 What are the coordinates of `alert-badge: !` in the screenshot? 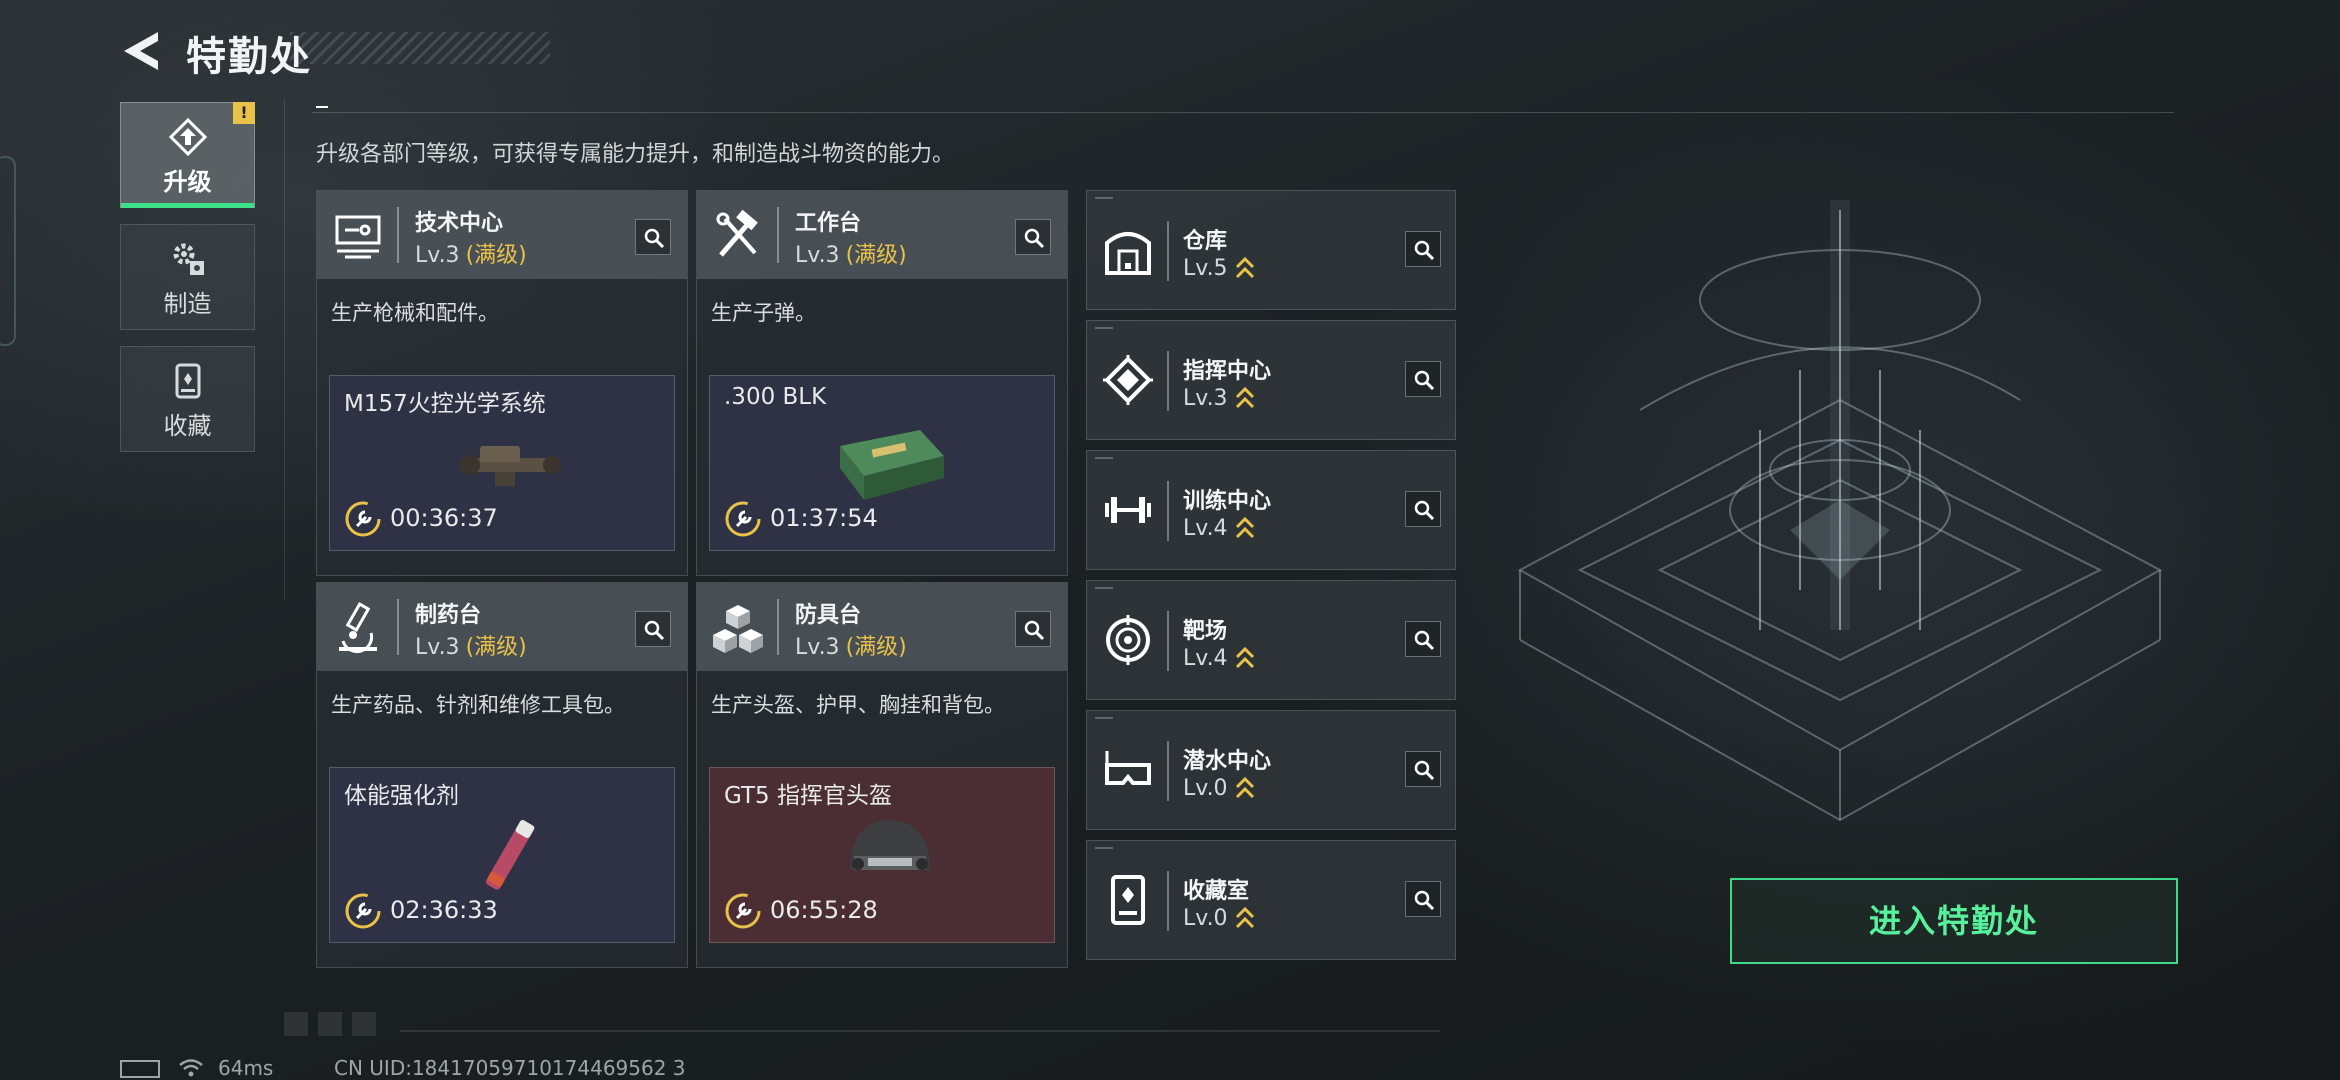 It's located at (244, 113).